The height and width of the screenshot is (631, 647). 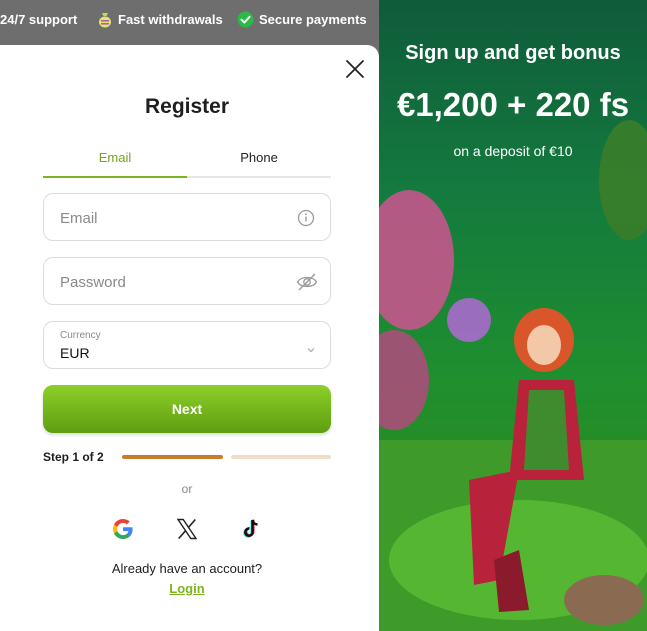 What do you see at coordinates (170, 282) in the screenshot?
I see `password-input` at bounding box center [170, 282].